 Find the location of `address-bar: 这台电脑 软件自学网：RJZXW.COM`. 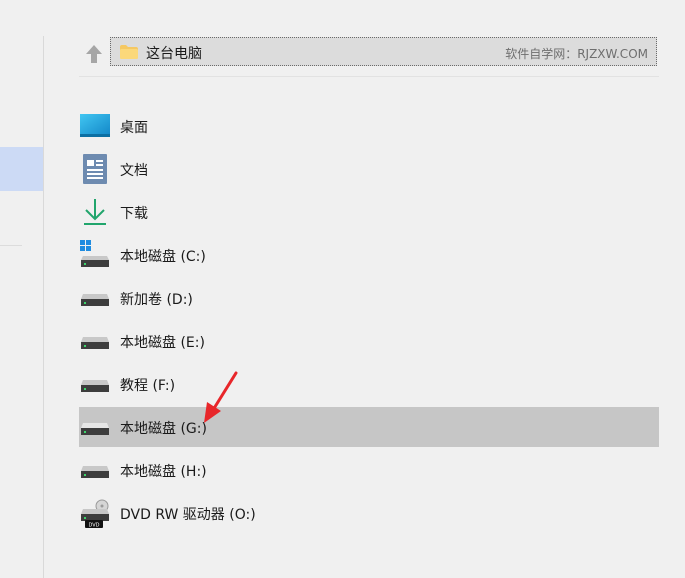

address-bar: 这台电脑 软件自学网：RJZXW.COM is located at coordinates (383, 51).